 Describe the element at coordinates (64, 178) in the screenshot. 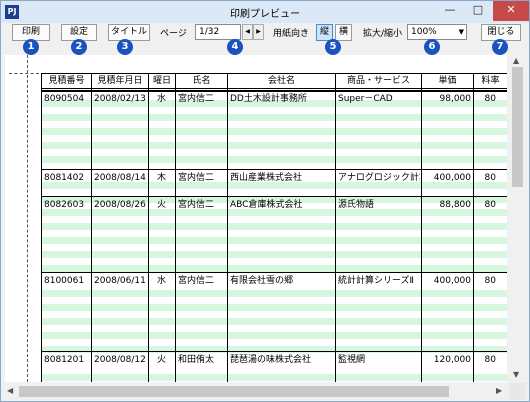

I see `cell-id: 8081402` at that location.